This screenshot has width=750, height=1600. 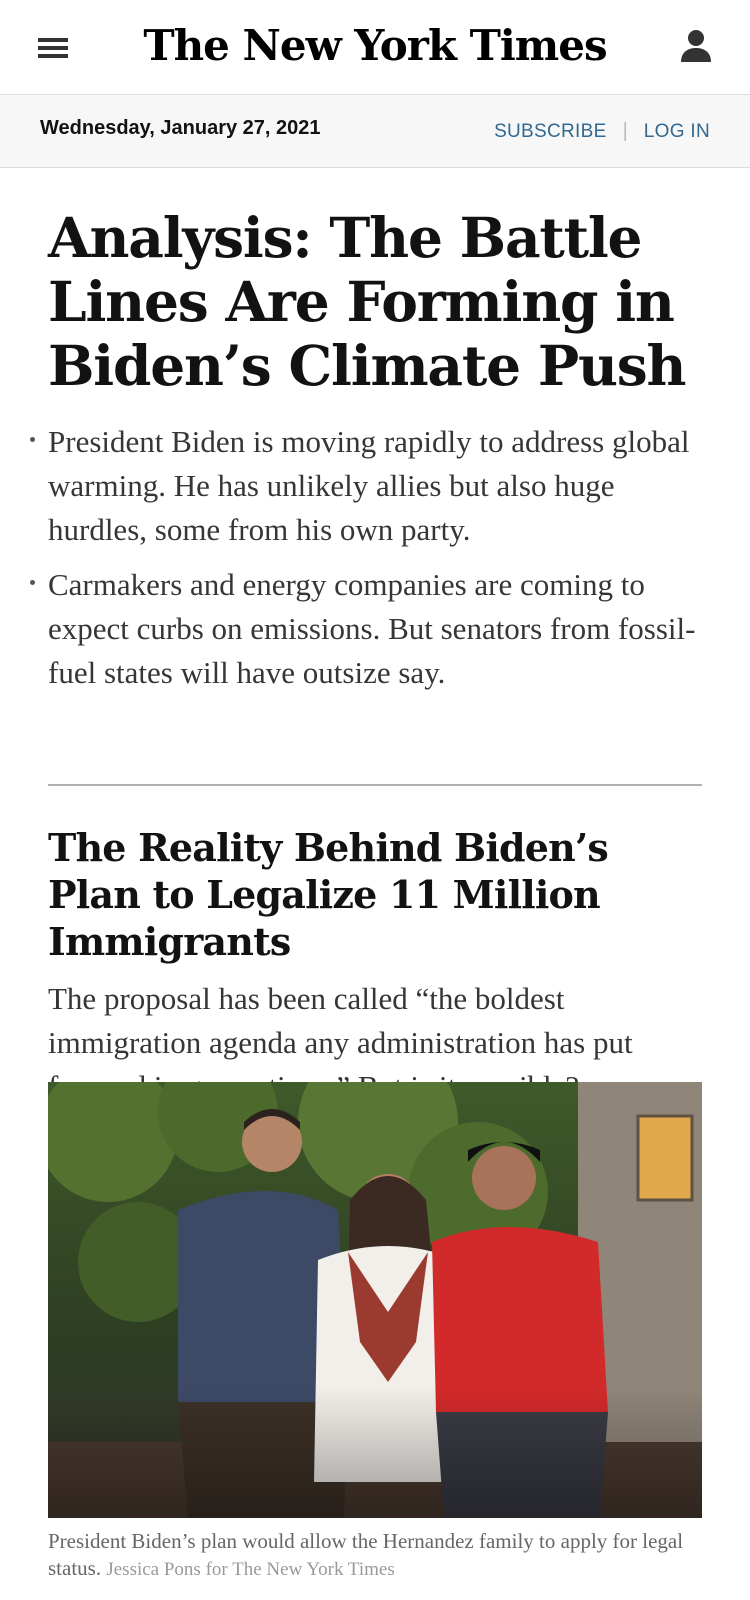 What do you see at coordinates (677, 132) in the screenshot?
I see `login-link: LOG IN` at bounding box center [677, 132].